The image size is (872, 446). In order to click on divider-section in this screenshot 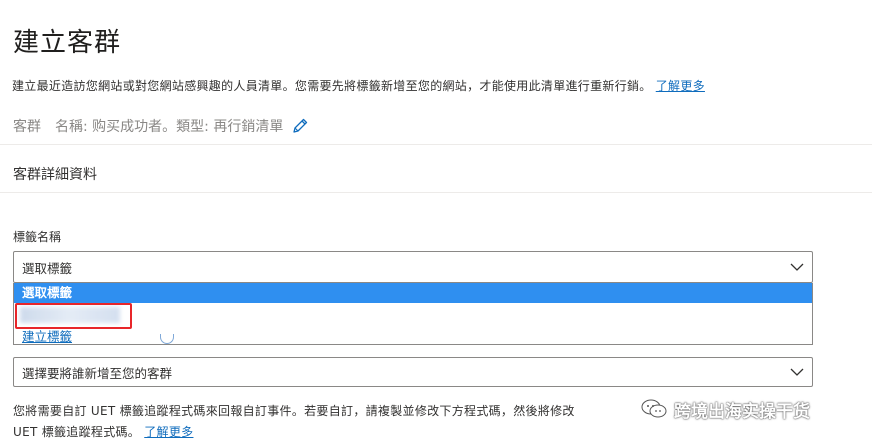, I will do `click(436, 192)`.